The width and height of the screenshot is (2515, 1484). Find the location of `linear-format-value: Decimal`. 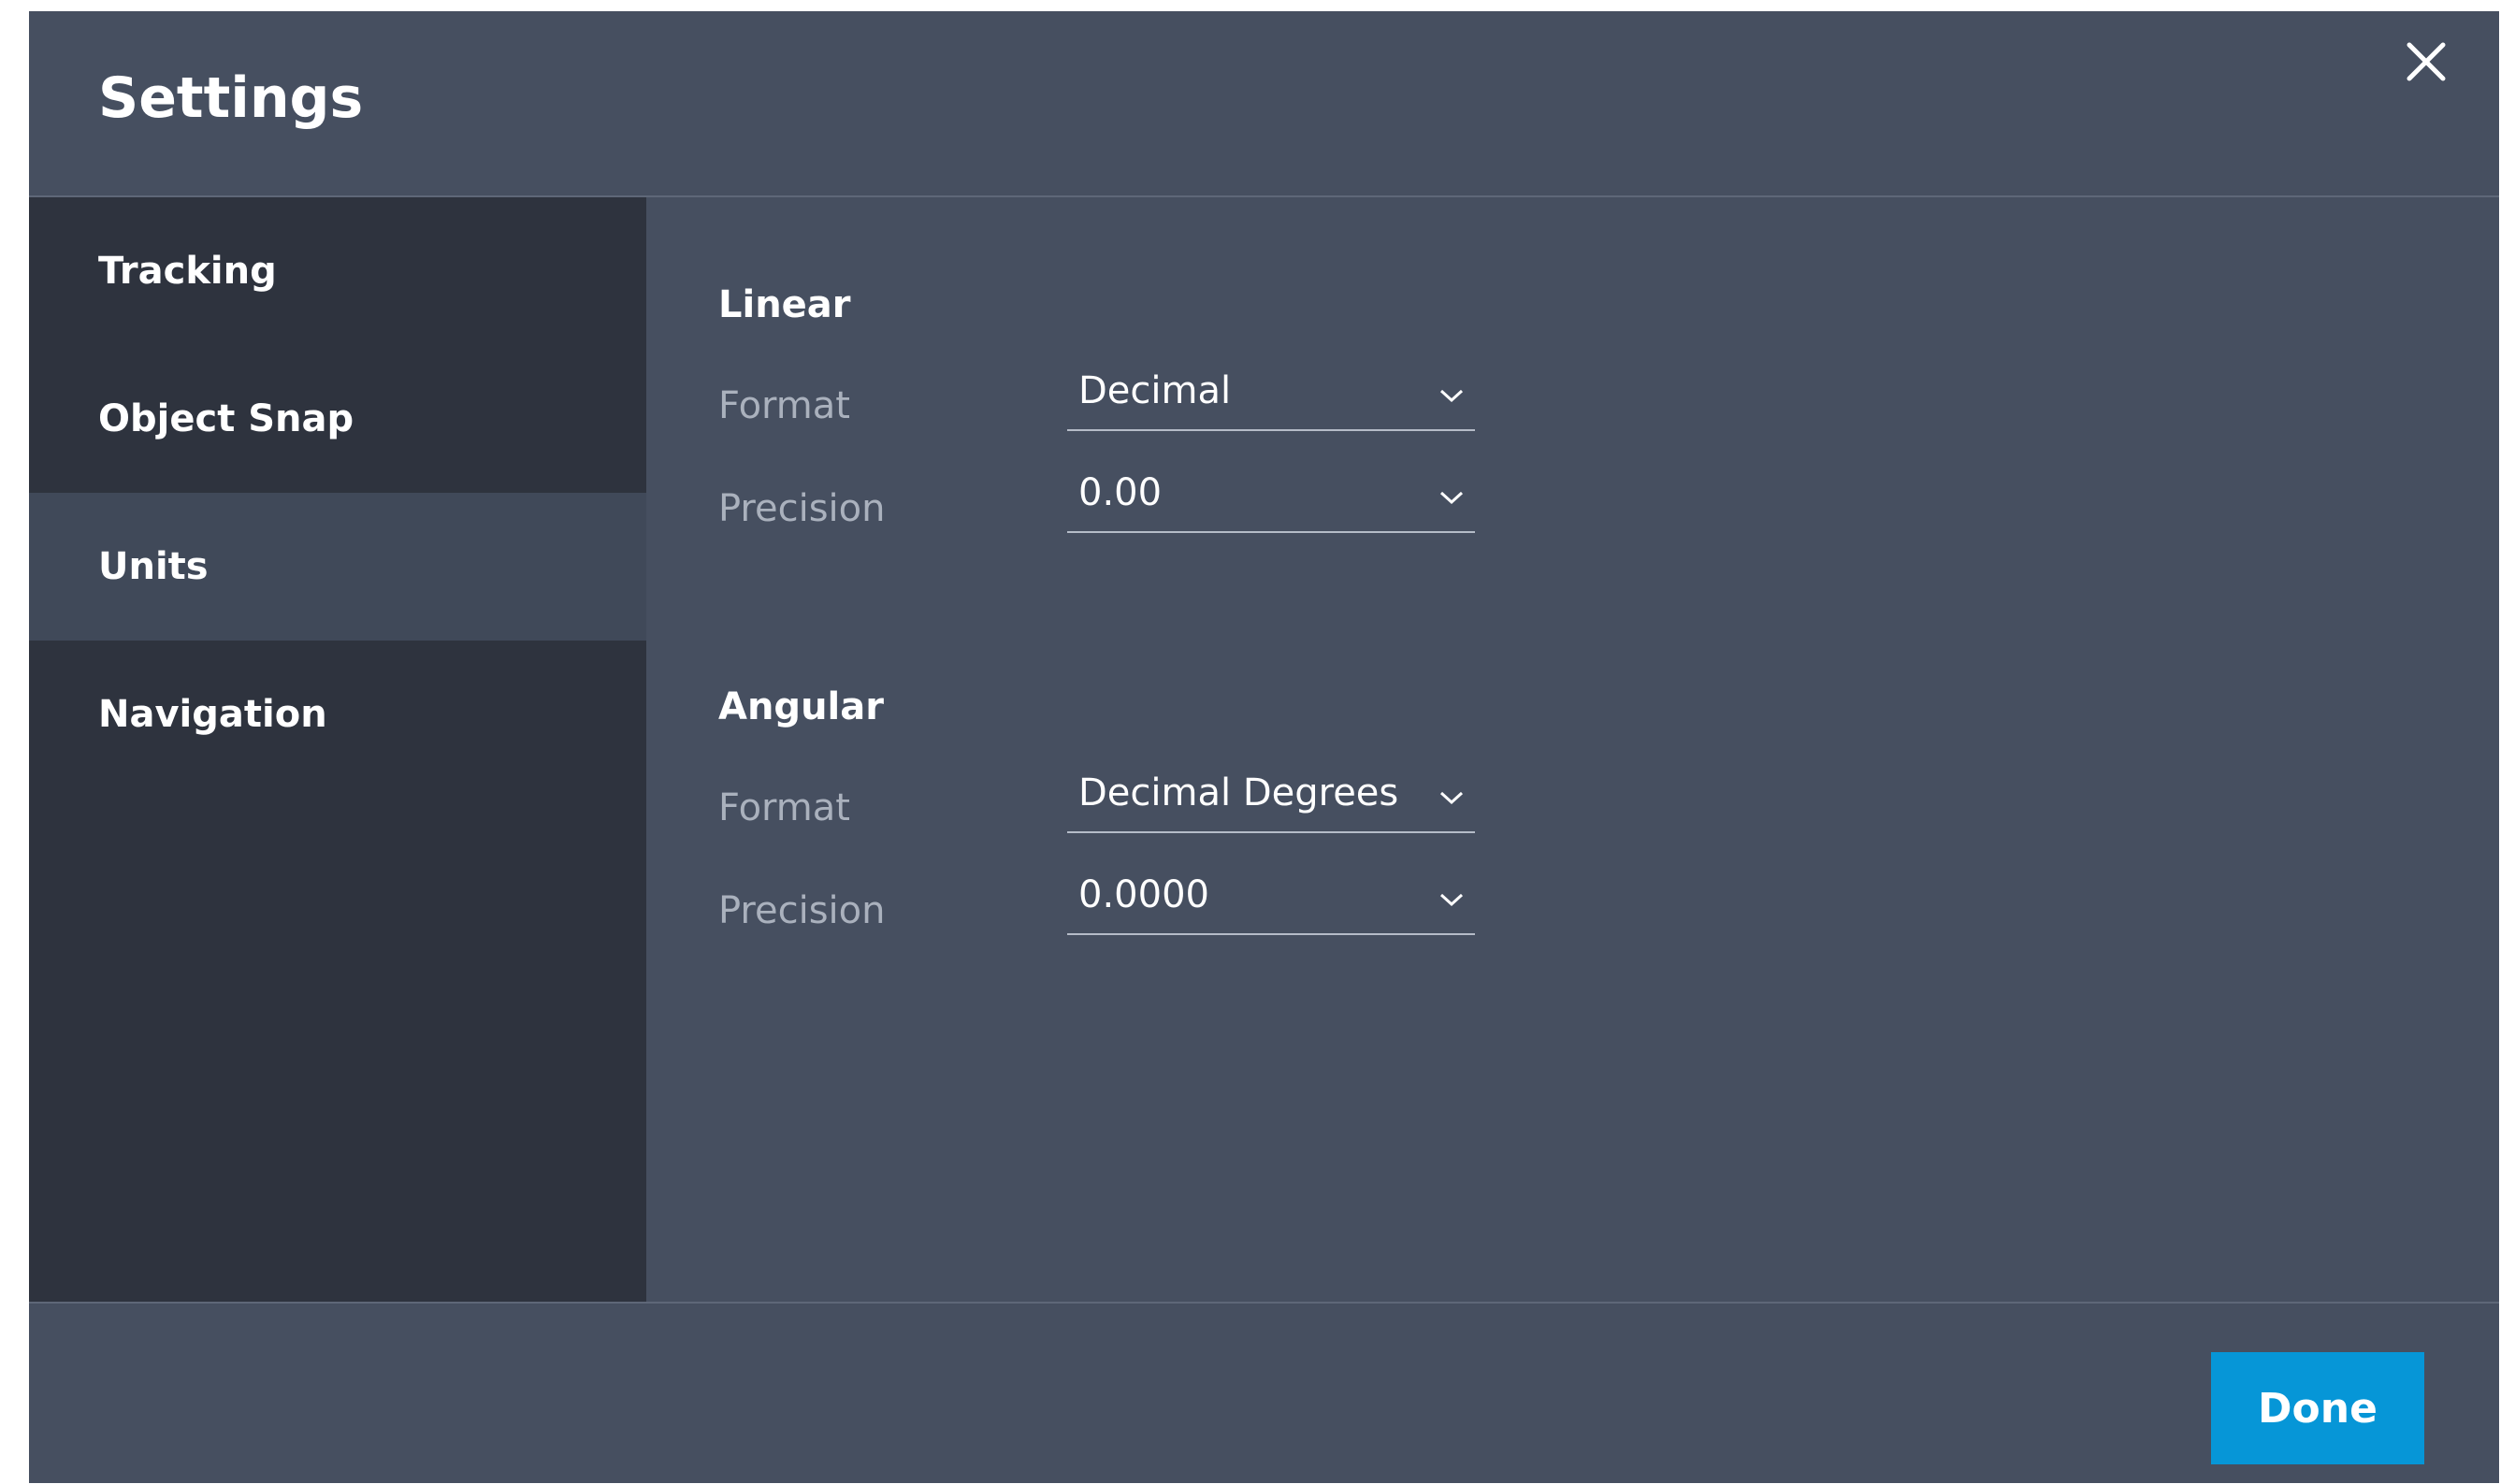

linear-format-value: Decimal is located at coordinates (1155, 390).